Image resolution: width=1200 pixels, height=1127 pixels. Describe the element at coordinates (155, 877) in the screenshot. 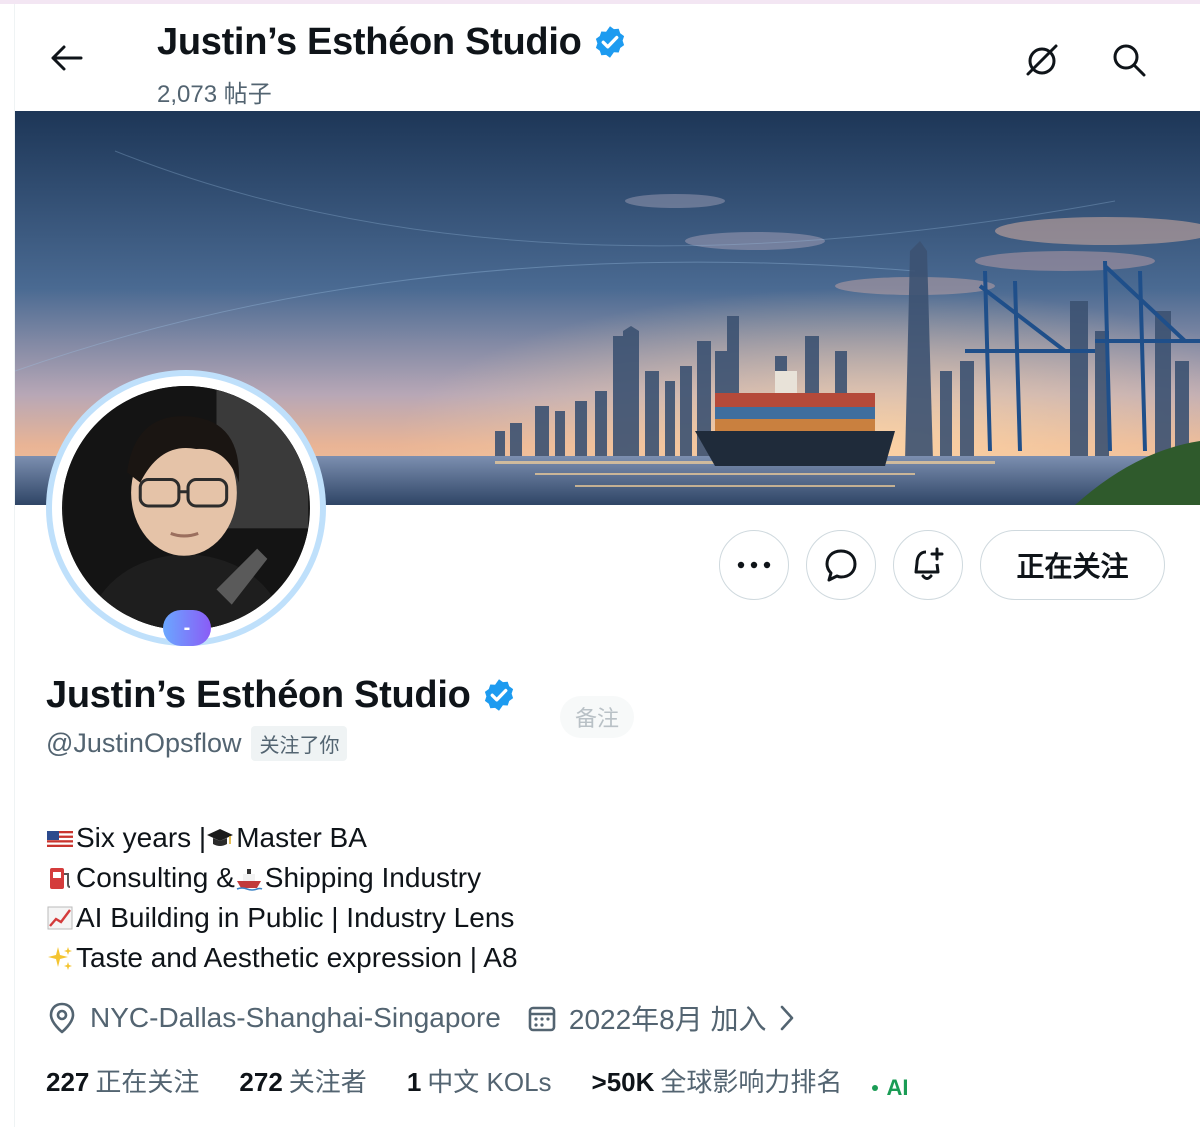

I see `bio-text: Consulting &` at that location.